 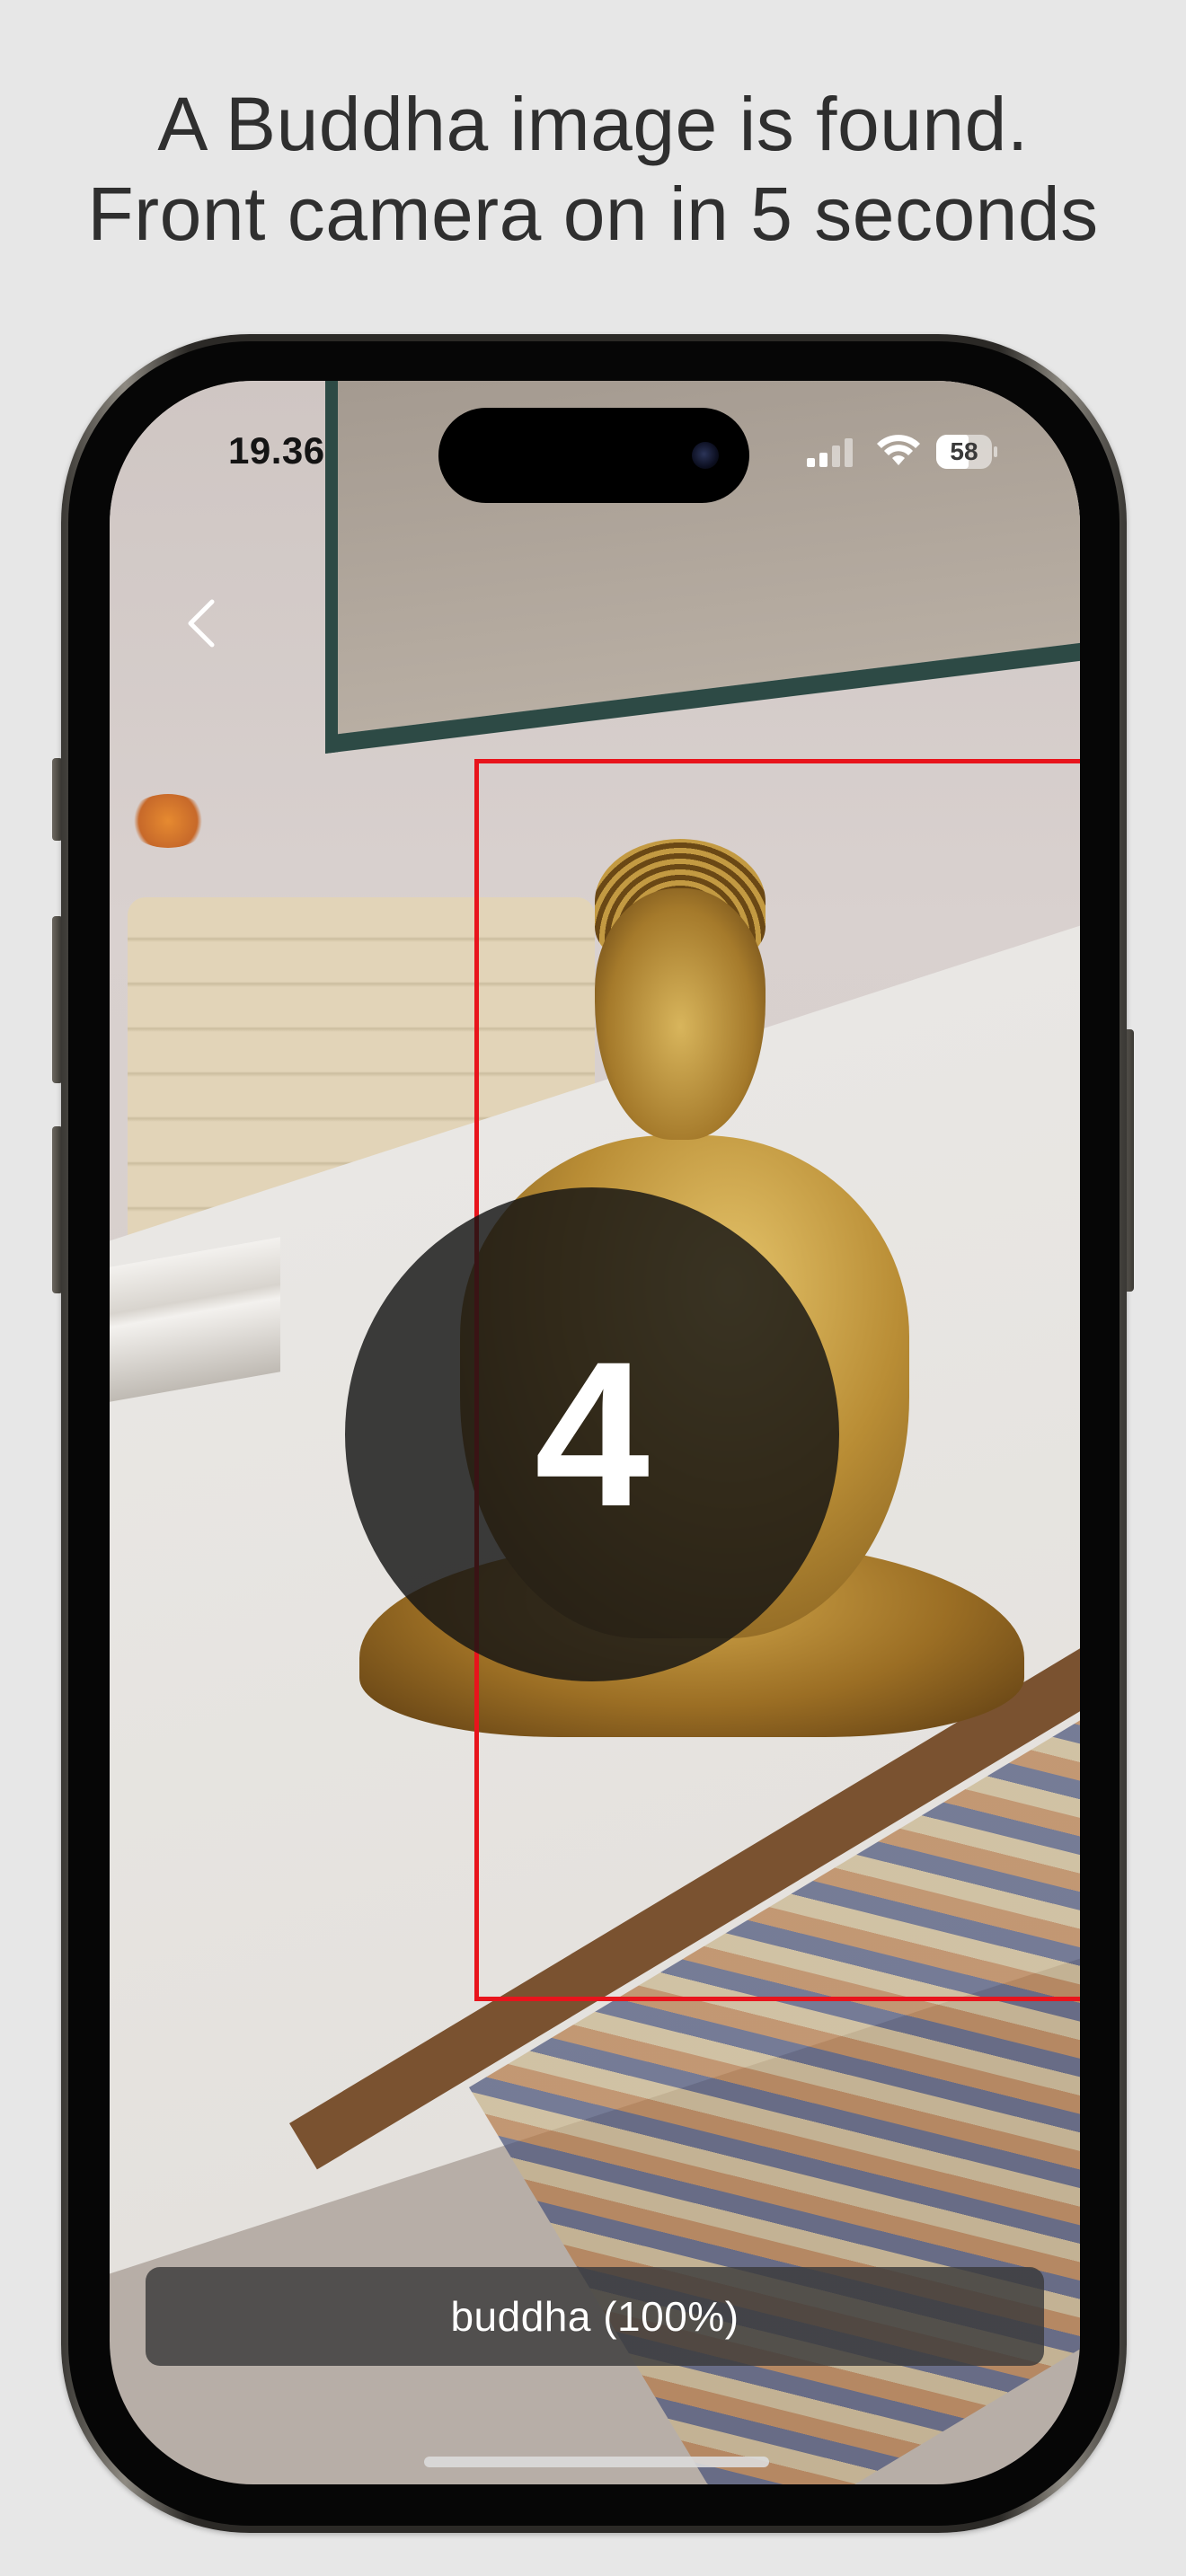 I want to click on countdown-number: 4, so click(x=592, y=1434).